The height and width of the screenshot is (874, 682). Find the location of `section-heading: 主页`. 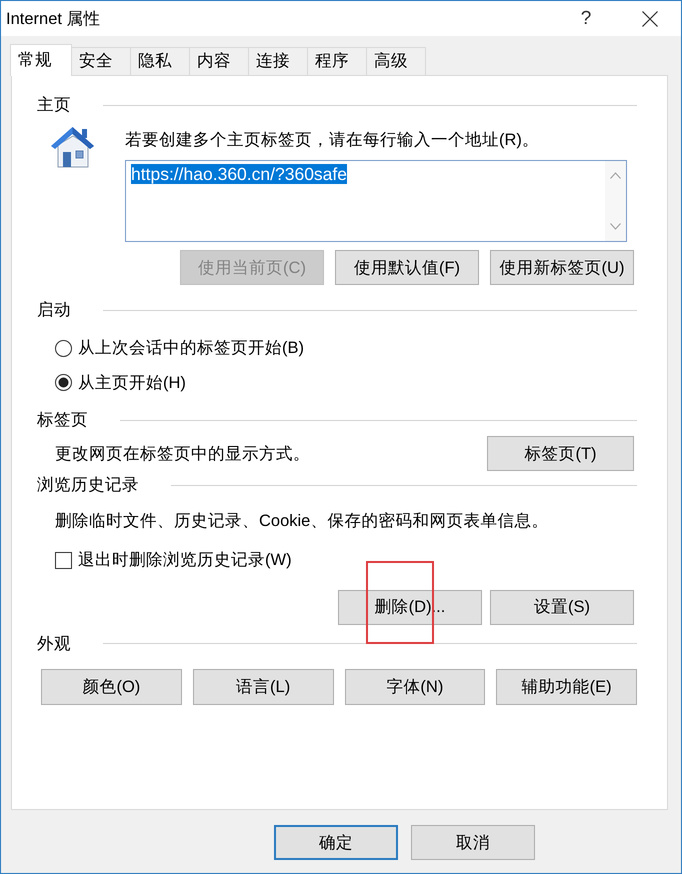

section-heading: 主页 is located at coordinates (54, 105).